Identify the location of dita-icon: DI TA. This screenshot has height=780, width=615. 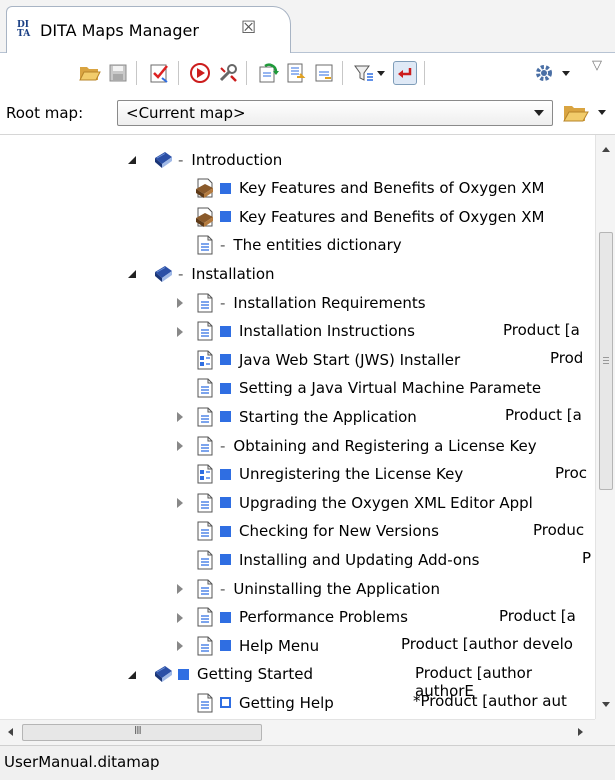
(26, 30).